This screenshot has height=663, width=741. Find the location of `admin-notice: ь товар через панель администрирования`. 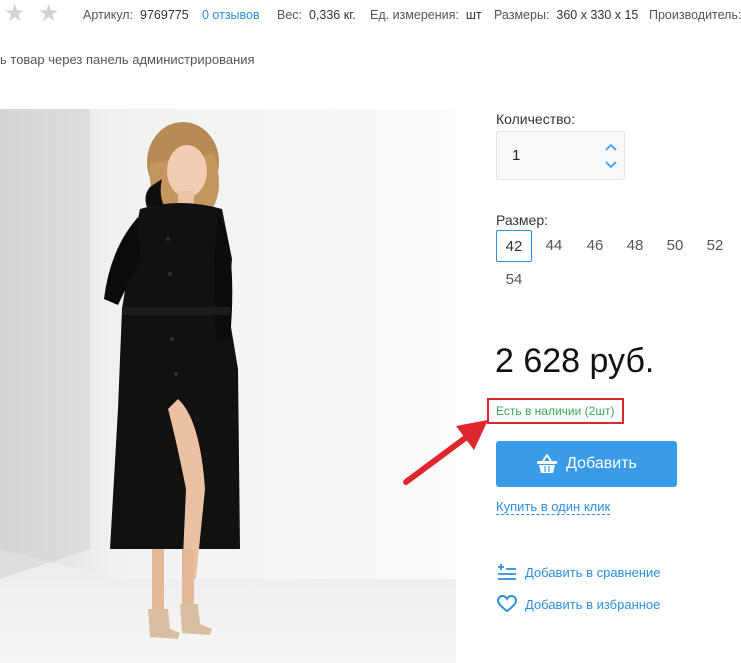

admin-notice: ь товар через панель администрирования is located at coordinates (127, 59).